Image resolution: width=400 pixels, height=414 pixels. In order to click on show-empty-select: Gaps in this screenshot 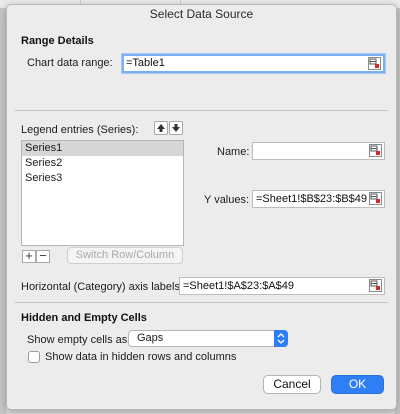, I will do `click(208, 338)`.